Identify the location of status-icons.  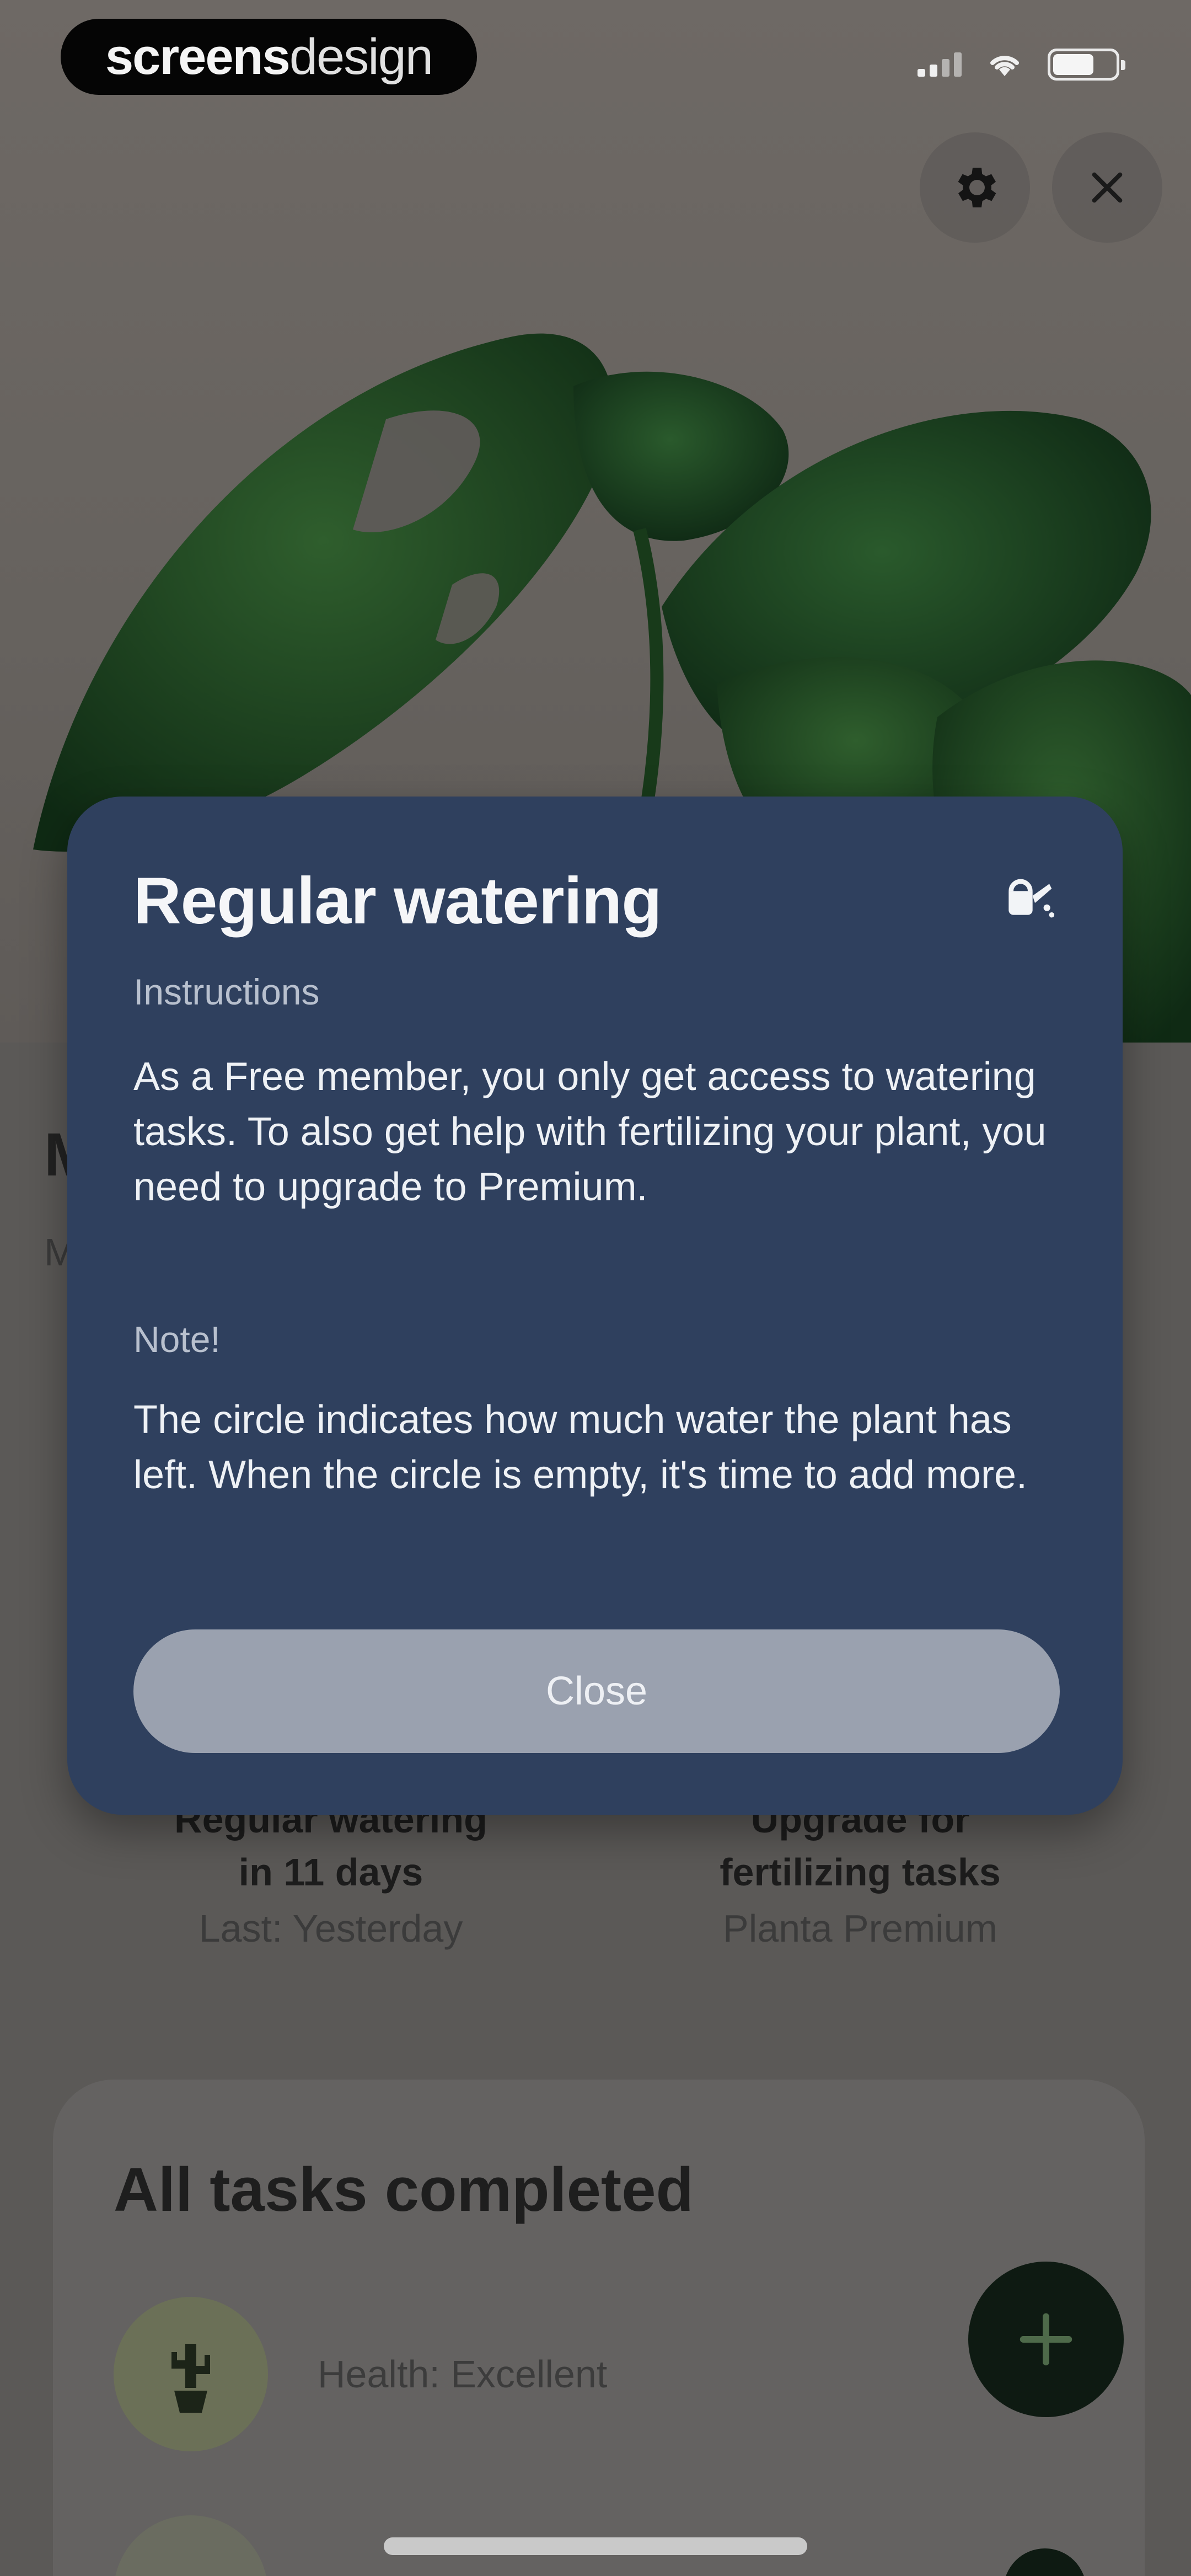
(1021, 65).